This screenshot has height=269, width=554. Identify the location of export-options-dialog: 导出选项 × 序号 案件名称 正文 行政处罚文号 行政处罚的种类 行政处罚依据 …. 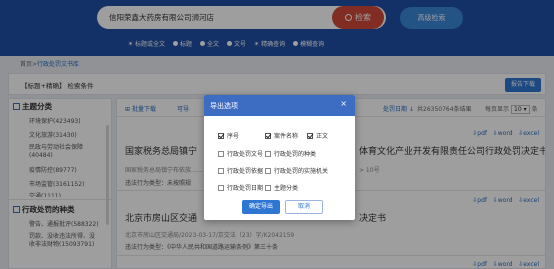
(279, 157).